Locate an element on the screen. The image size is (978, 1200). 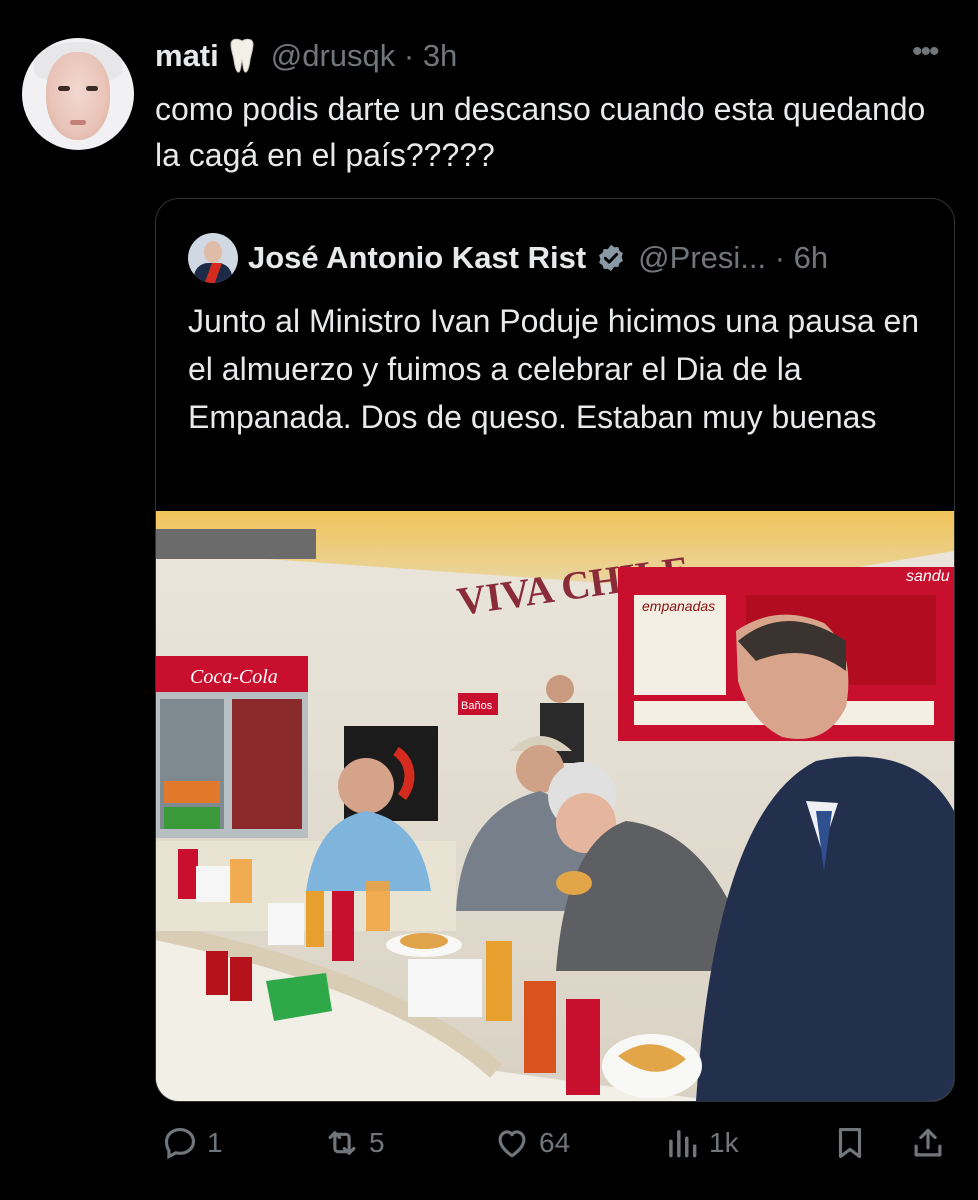
share-button is located at coordinates (928, 1143).